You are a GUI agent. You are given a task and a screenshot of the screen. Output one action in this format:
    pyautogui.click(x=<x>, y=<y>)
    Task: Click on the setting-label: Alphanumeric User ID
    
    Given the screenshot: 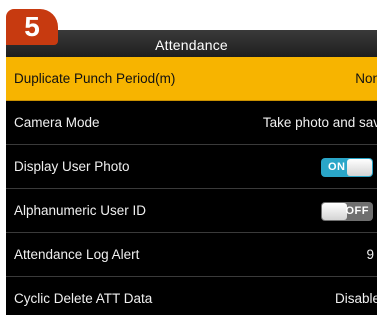 What is the action you would take?
    pyautogui.click(x=80, y=210)
    